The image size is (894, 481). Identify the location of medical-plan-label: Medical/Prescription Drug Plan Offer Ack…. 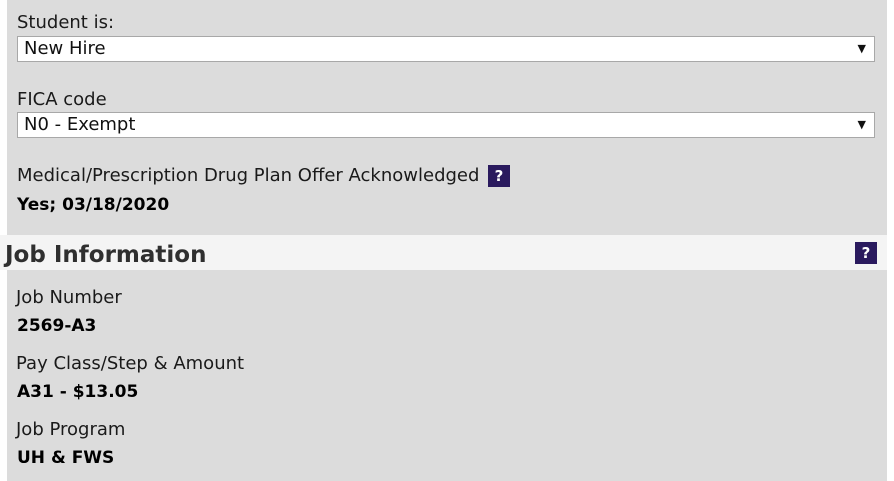
(248, 175).